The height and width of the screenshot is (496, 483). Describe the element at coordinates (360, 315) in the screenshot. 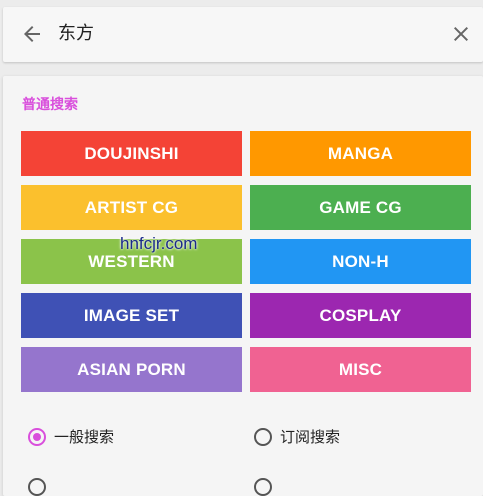

I see `category-button-cosplay: COSPLAY` at that location.